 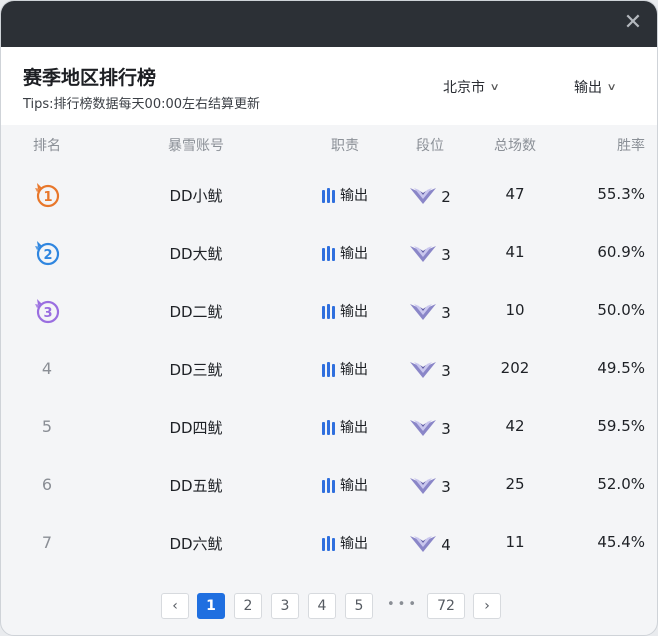 What do you see at coordinates (403, 604) in the screenshot?
I see `pagination-ellipsis: •••` at bounding box center [403, 604].